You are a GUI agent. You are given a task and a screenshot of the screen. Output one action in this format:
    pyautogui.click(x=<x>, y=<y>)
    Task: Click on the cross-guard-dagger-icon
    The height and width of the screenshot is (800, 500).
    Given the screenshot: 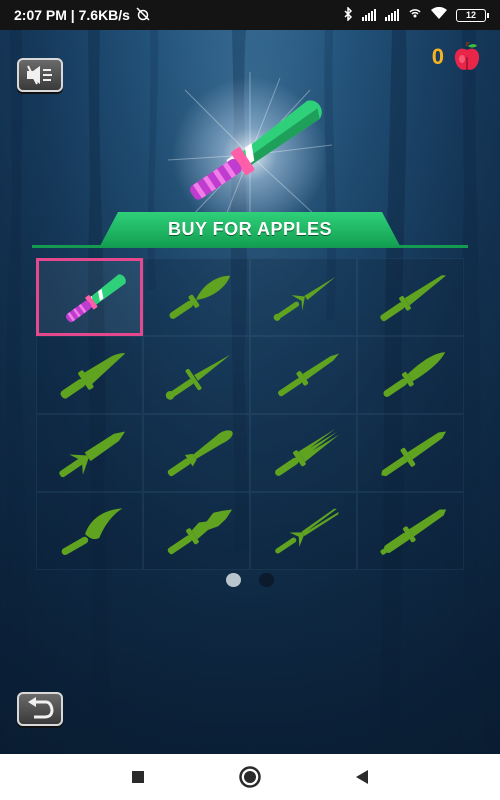 What is the action you would take?
    pyautogui.click(x=198, y=377)
    